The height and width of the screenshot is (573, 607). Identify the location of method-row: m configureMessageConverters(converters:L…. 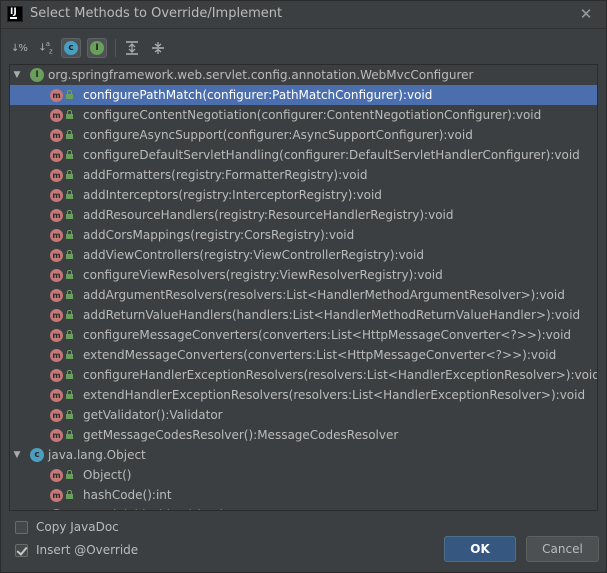
(303, 335).